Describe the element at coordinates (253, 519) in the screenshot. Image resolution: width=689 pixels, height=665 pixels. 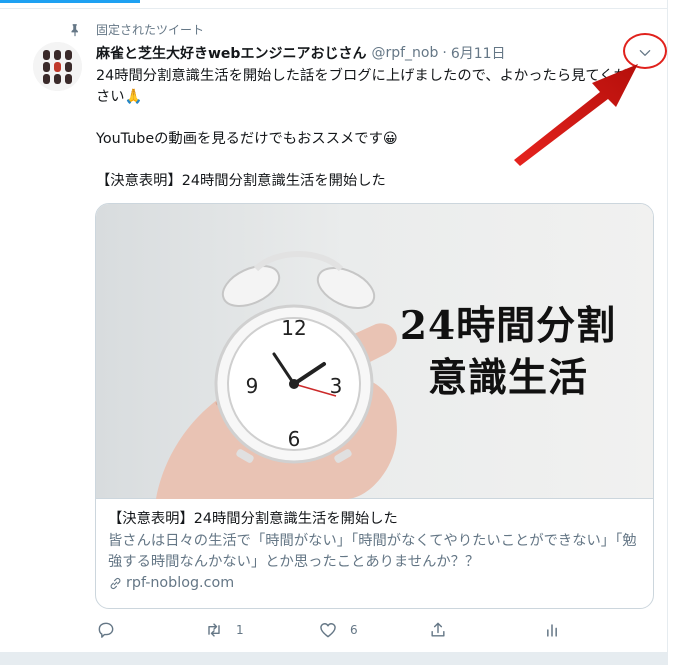
I see `card-title: 【決意表明】24時間分割意識生活を開始した` at that location.